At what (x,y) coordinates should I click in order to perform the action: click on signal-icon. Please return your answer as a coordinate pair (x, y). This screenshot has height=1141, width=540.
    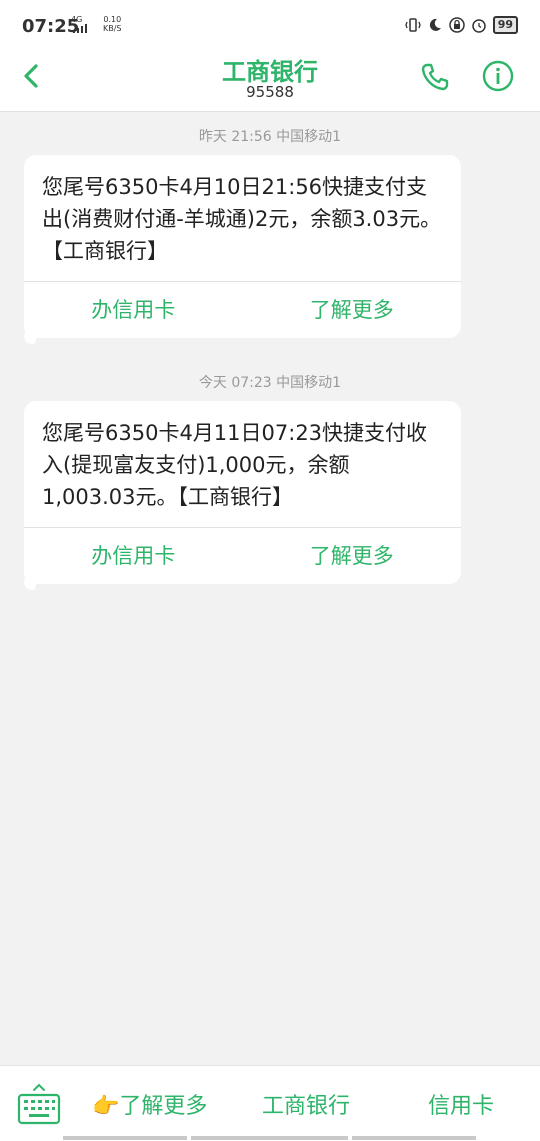
    Looking at the image, I should click on (80, 28).